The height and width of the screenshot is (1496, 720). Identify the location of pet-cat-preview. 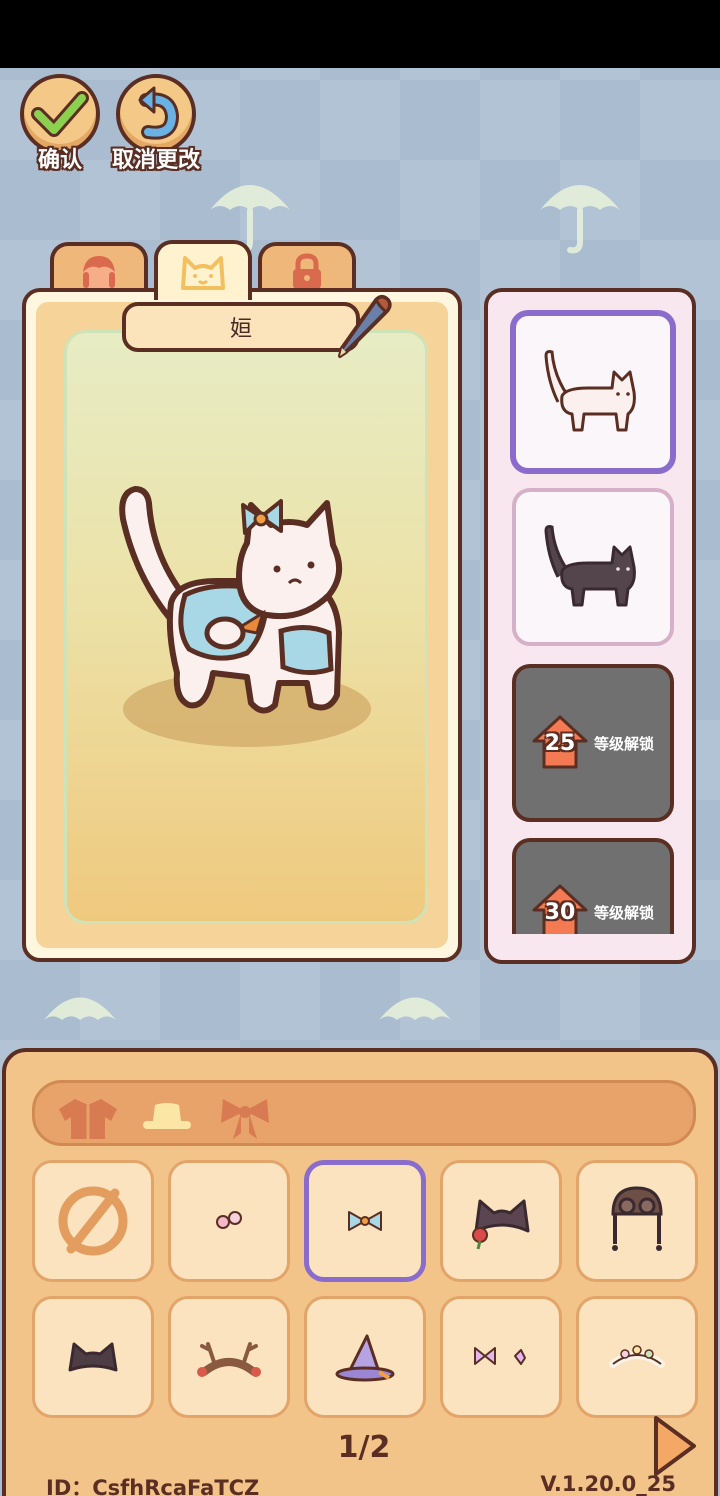
(245, 616).